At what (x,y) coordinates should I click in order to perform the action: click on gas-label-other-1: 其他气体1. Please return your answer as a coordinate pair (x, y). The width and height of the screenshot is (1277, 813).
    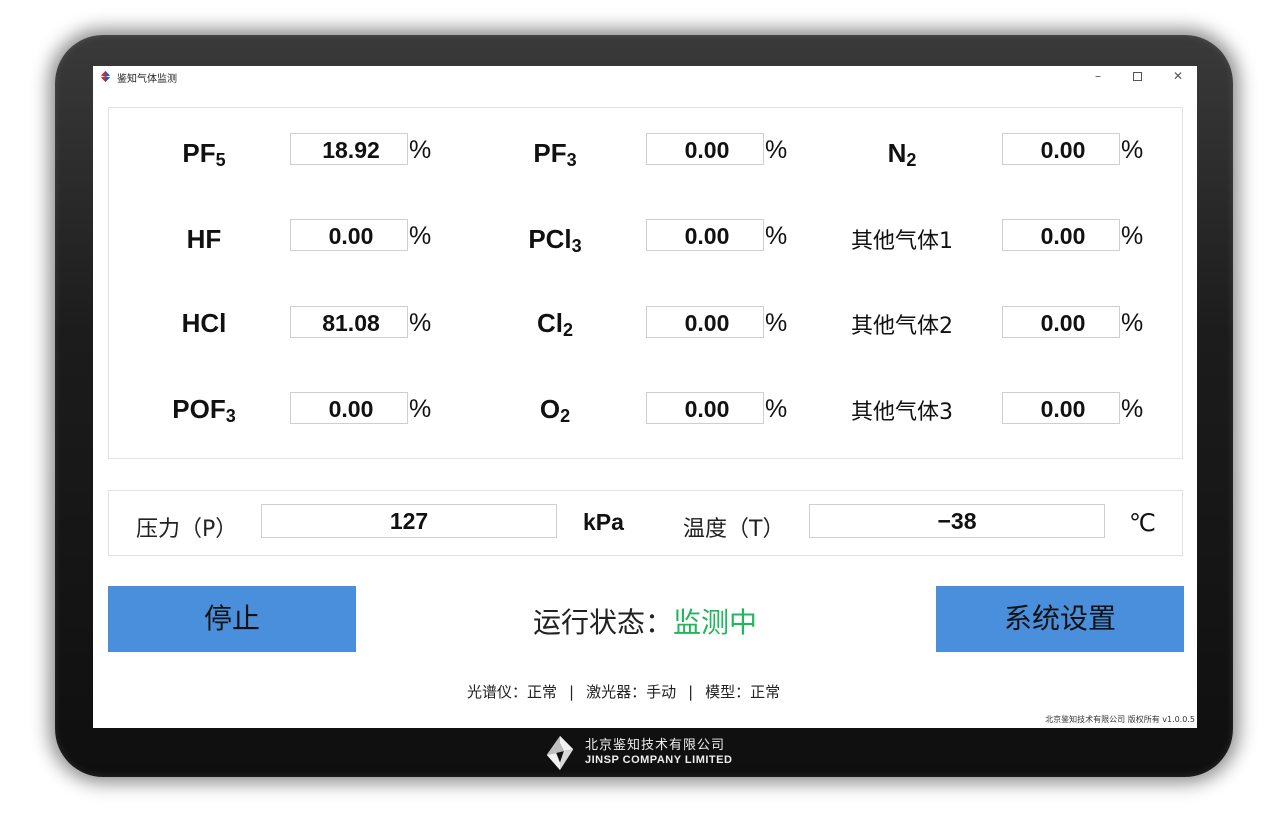
    Looking at the image, I should click on (902, 241).